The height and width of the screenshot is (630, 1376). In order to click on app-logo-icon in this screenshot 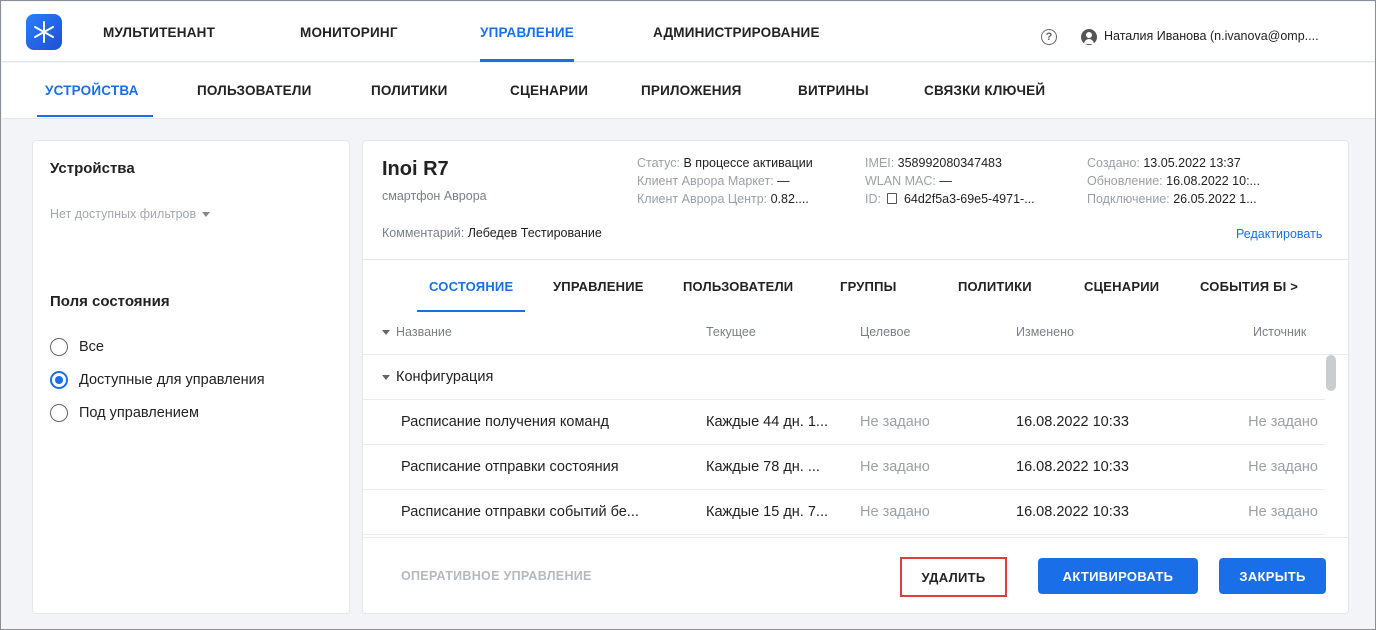, I will do `click(44, 32)`.